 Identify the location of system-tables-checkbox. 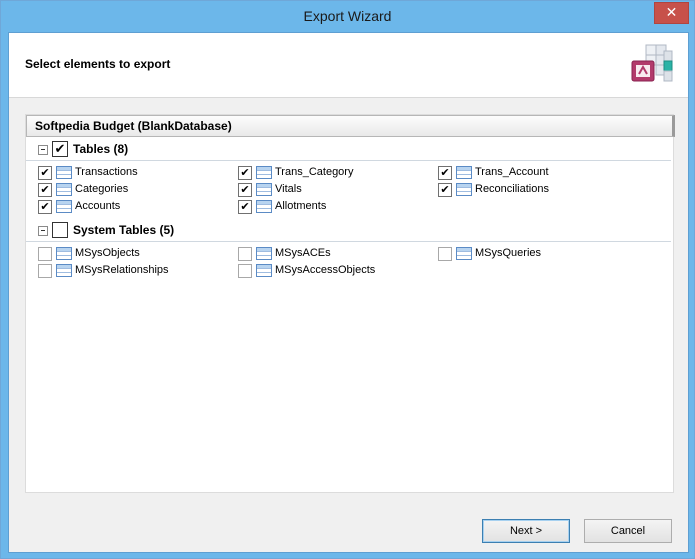
(60, 230).